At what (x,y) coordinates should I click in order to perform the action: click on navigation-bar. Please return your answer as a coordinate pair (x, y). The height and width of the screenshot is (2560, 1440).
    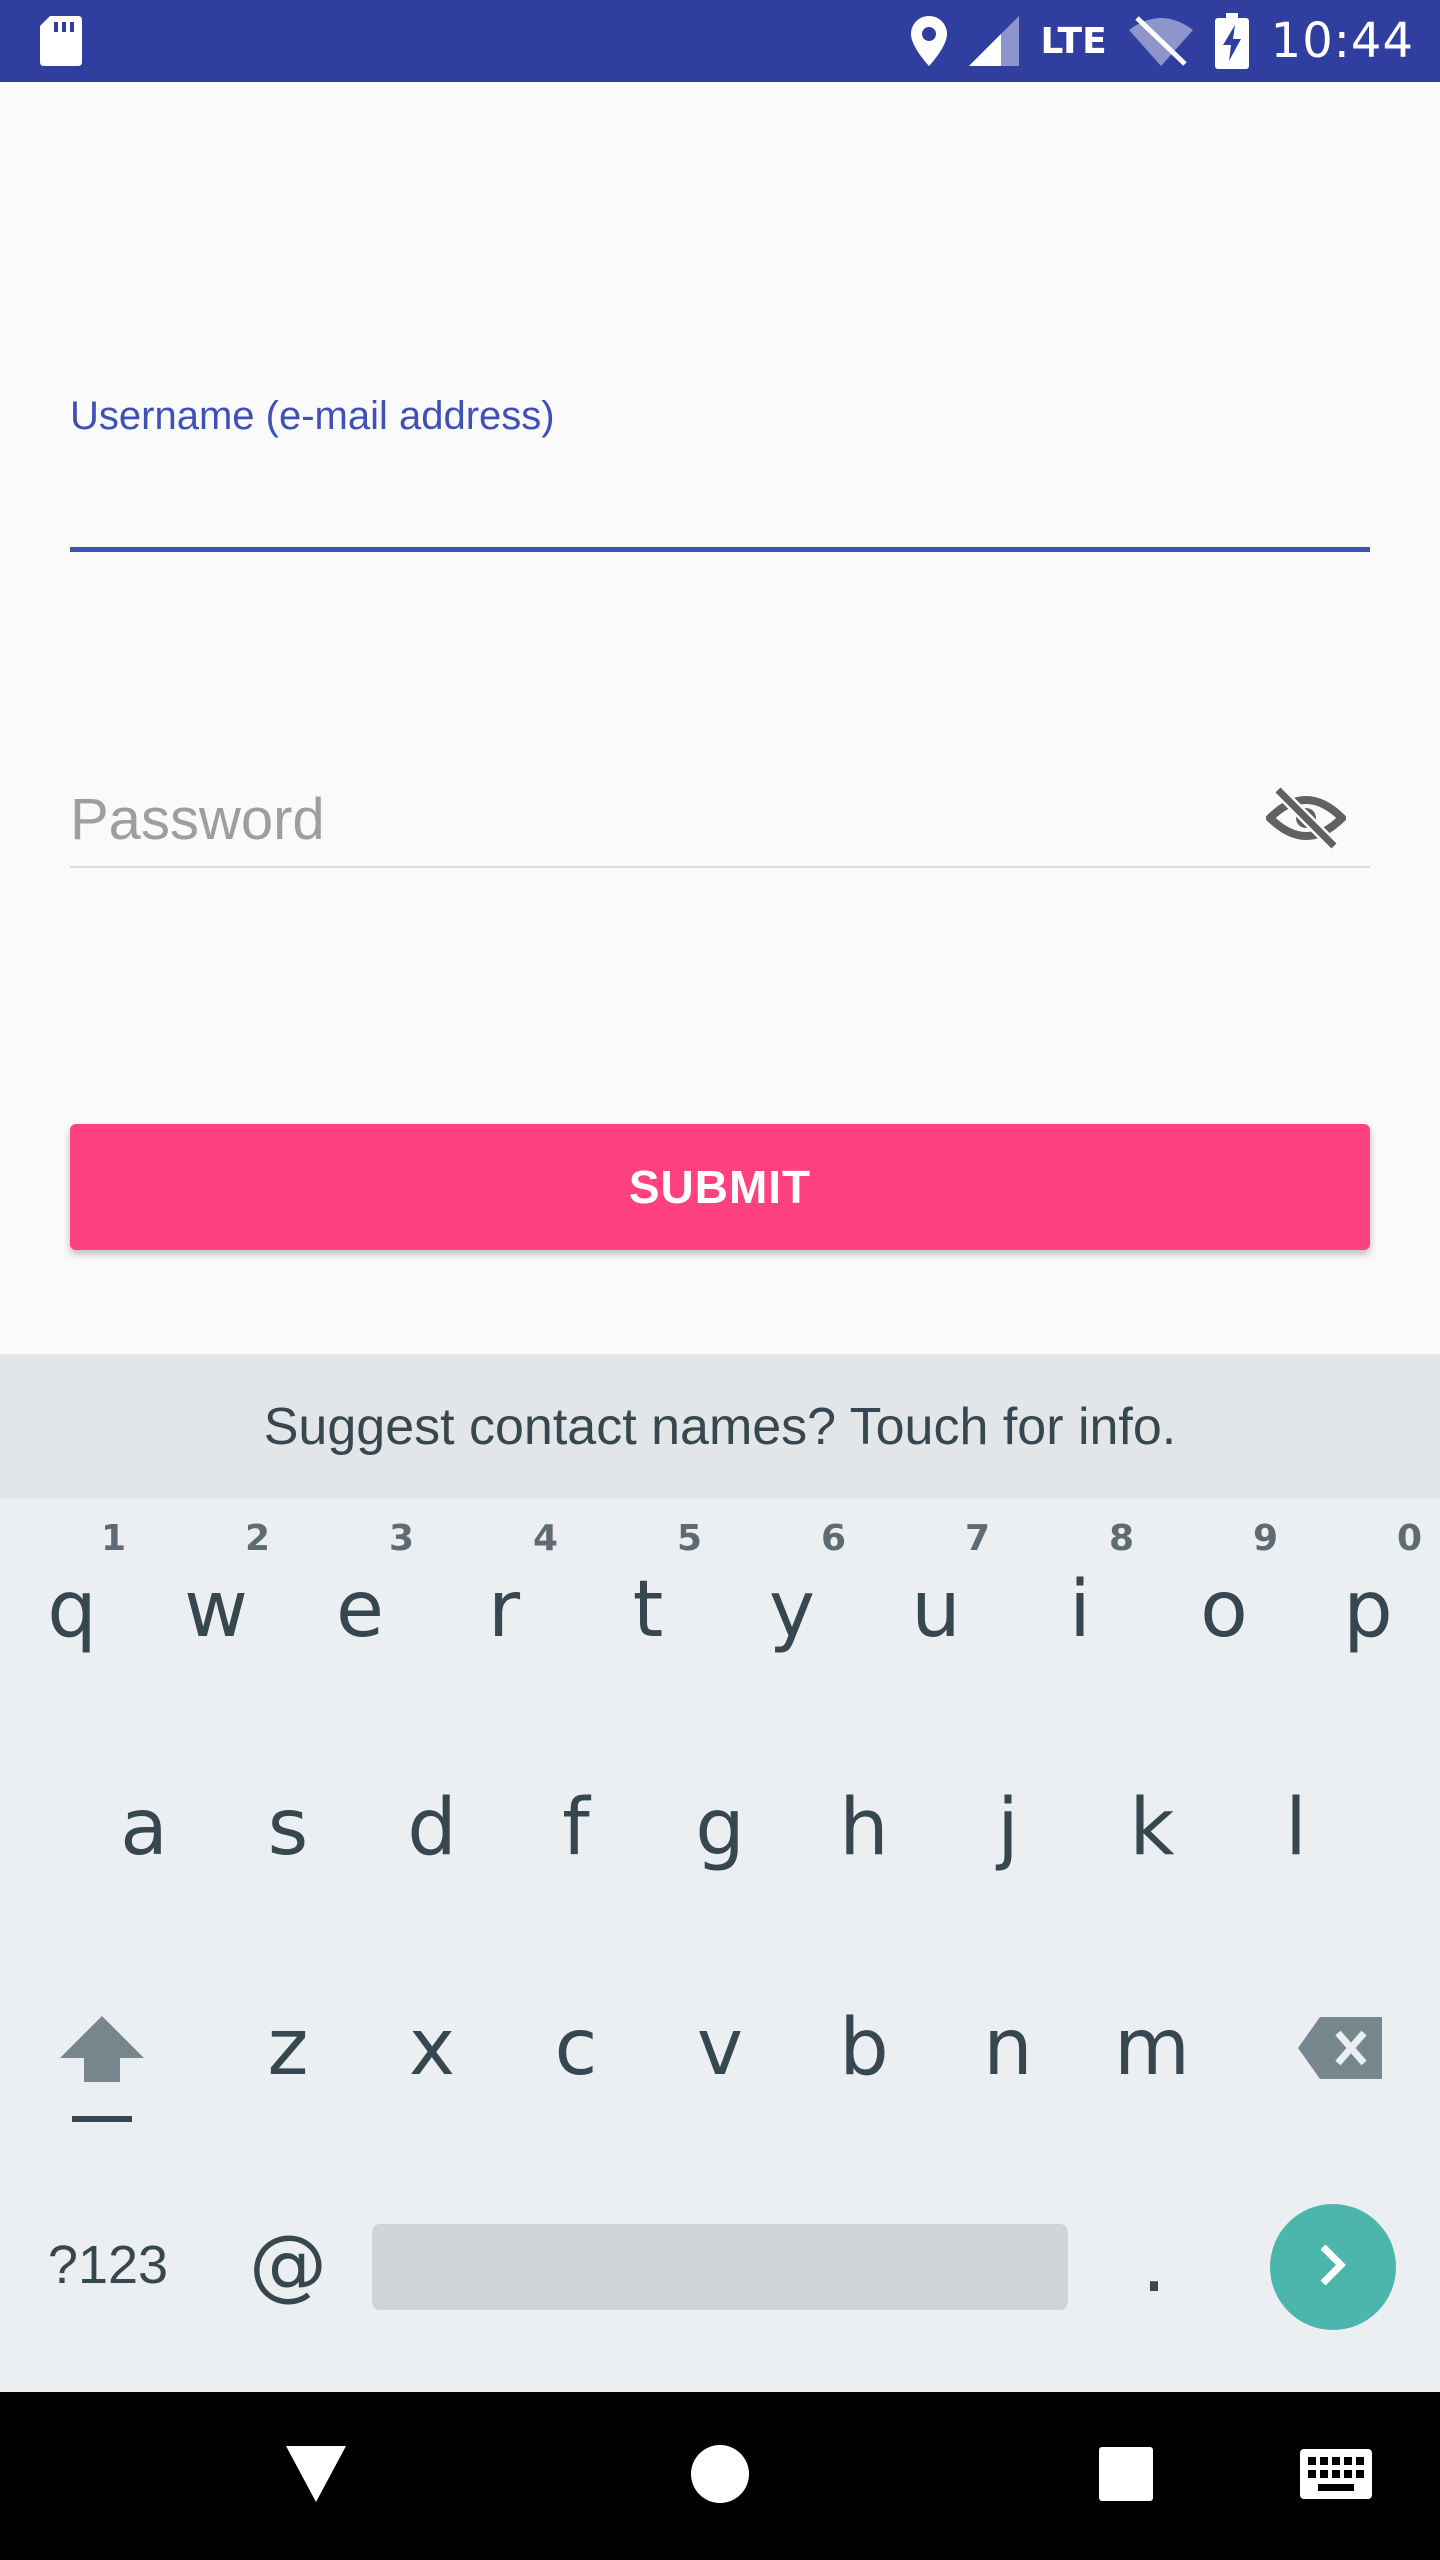
    Looking at the image, I should click on (720, 2476).